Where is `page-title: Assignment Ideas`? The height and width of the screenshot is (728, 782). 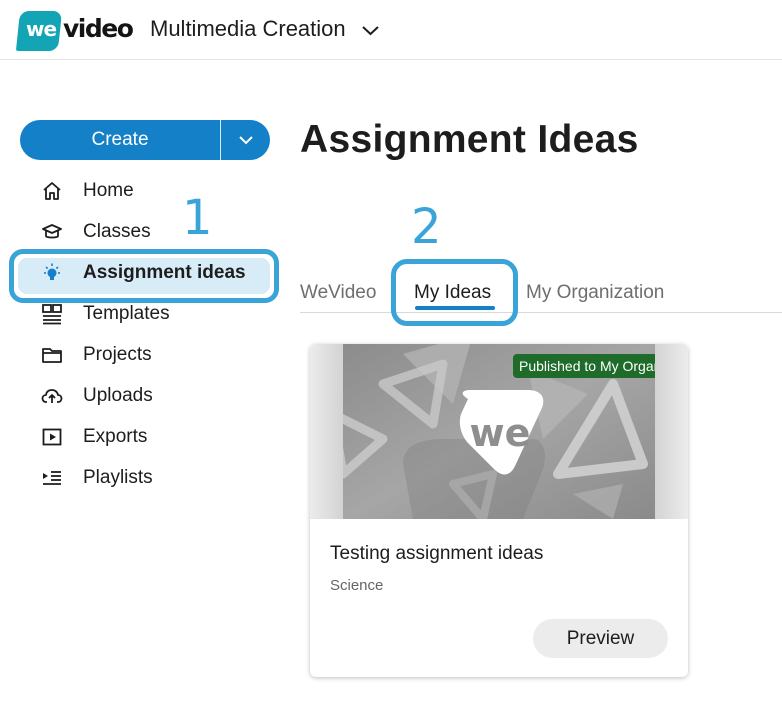
page-title: Assignment Ideas is located at coordinates (469, 139).